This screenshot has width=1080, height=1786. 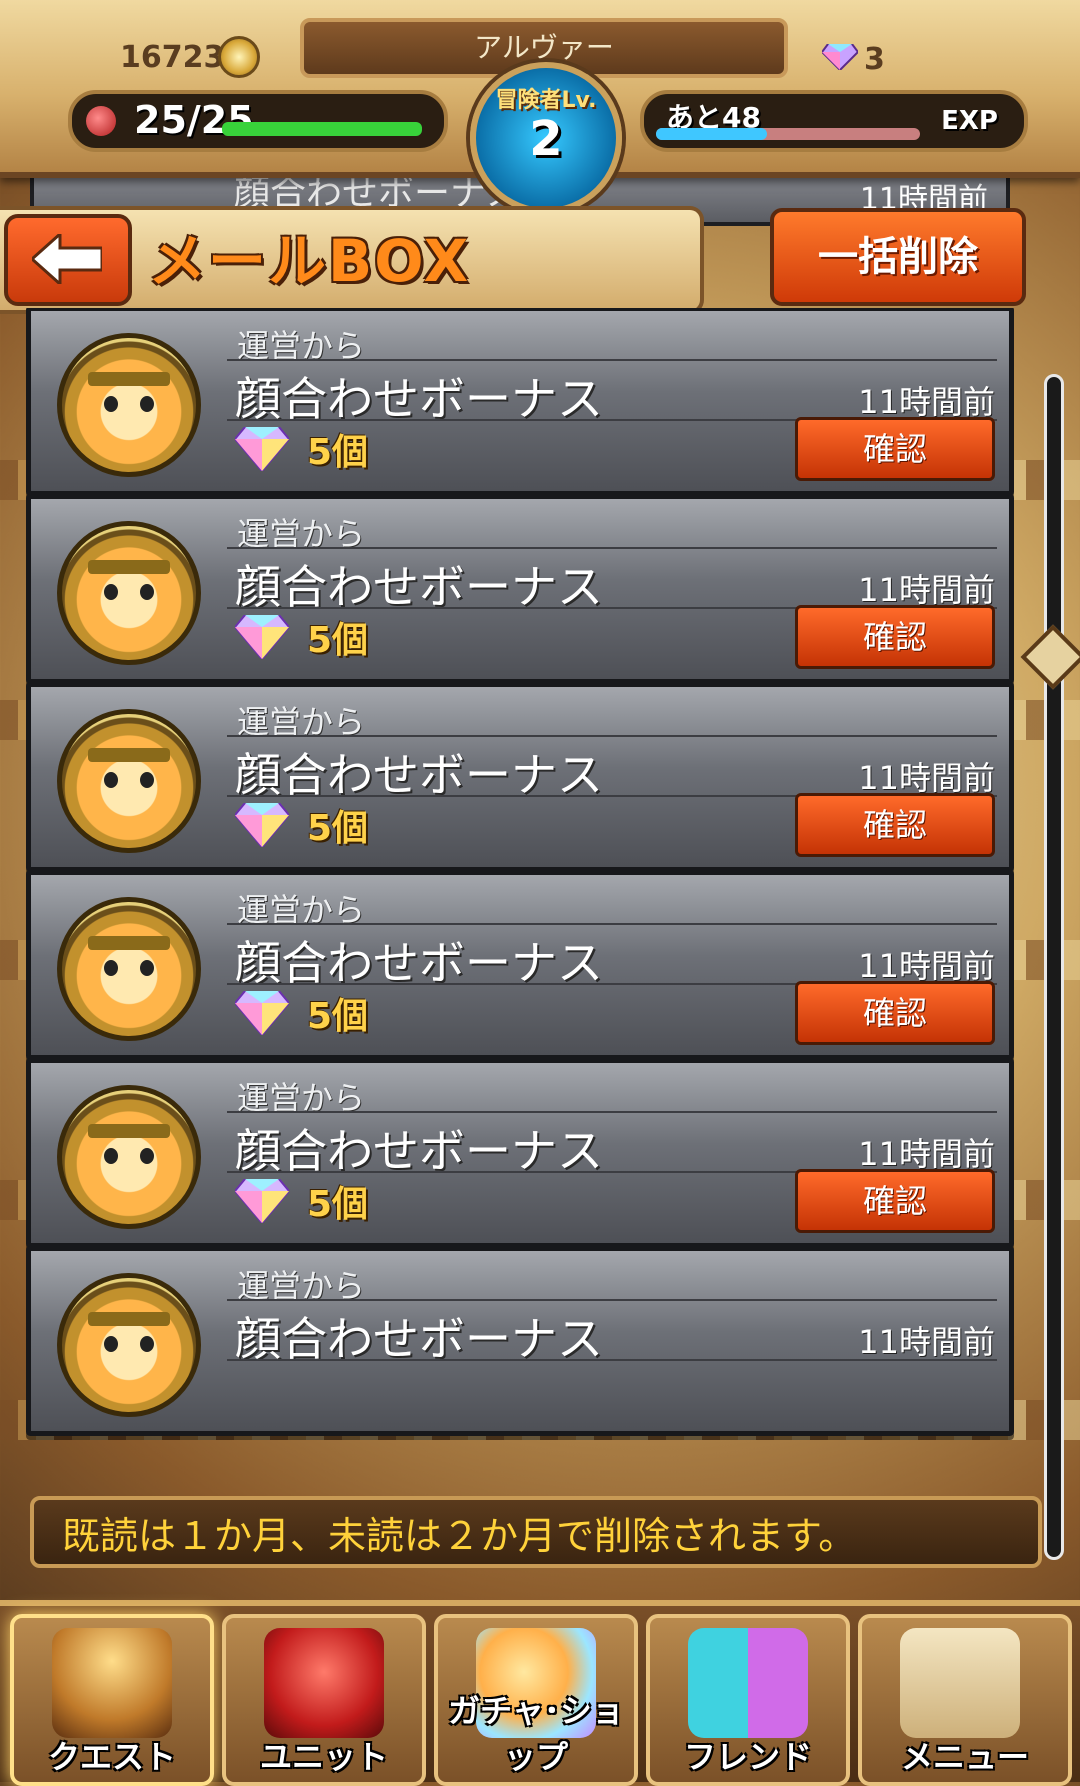 I want to click on coin-count: 16723, so click(x=172, y=57).